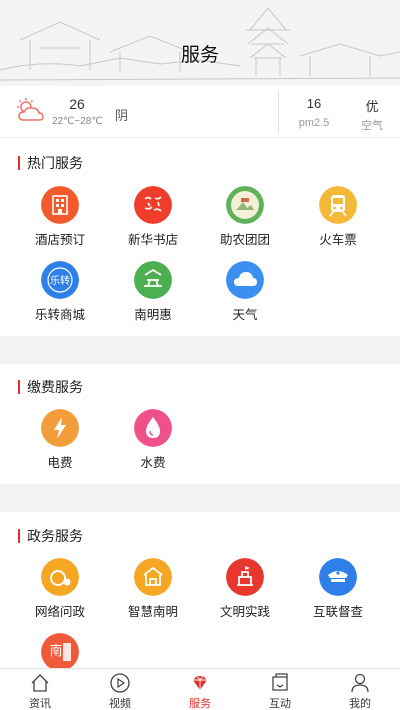  I want to click on nanming-logo-icon: 南, so click(60, 650).